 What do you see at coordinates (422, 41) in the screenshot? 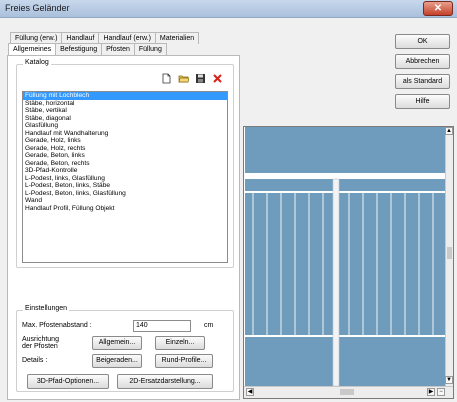
I see `ok-button: OK` at bounding box center [422, 41].